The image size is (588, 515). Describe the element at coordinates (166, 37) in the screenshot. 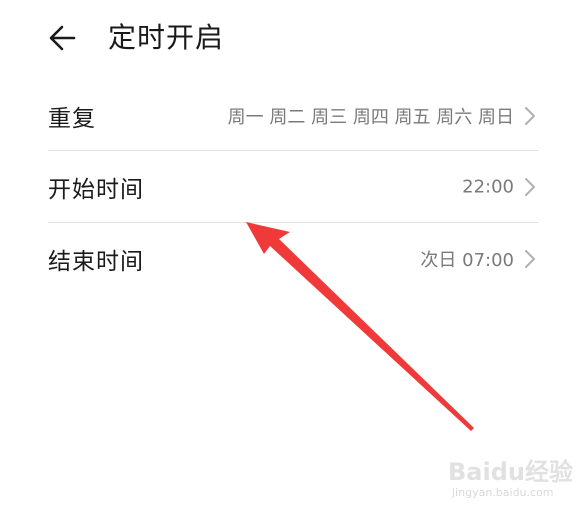

I see `page-title: 定时开启` at that location.